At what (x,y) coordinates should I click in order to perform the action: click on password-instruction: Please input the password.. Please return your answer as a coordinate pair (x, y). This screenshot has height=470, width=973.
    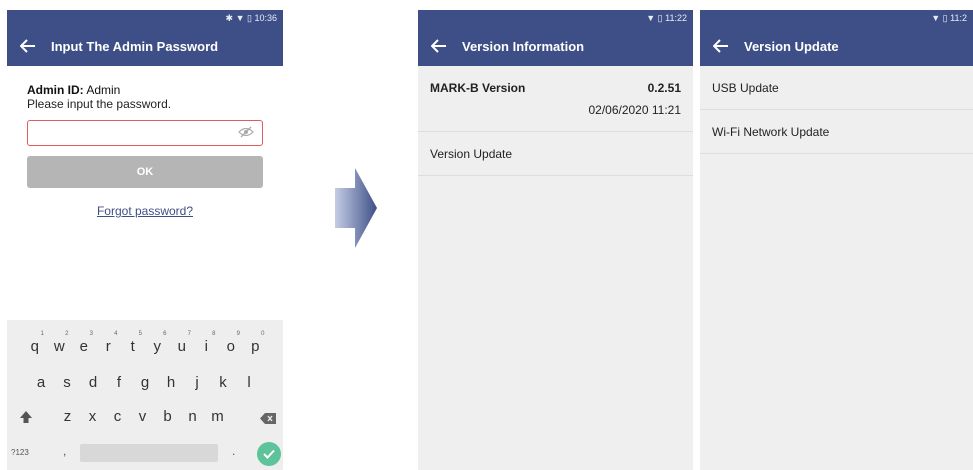
    Looking at the image, I should click on (99, 104).